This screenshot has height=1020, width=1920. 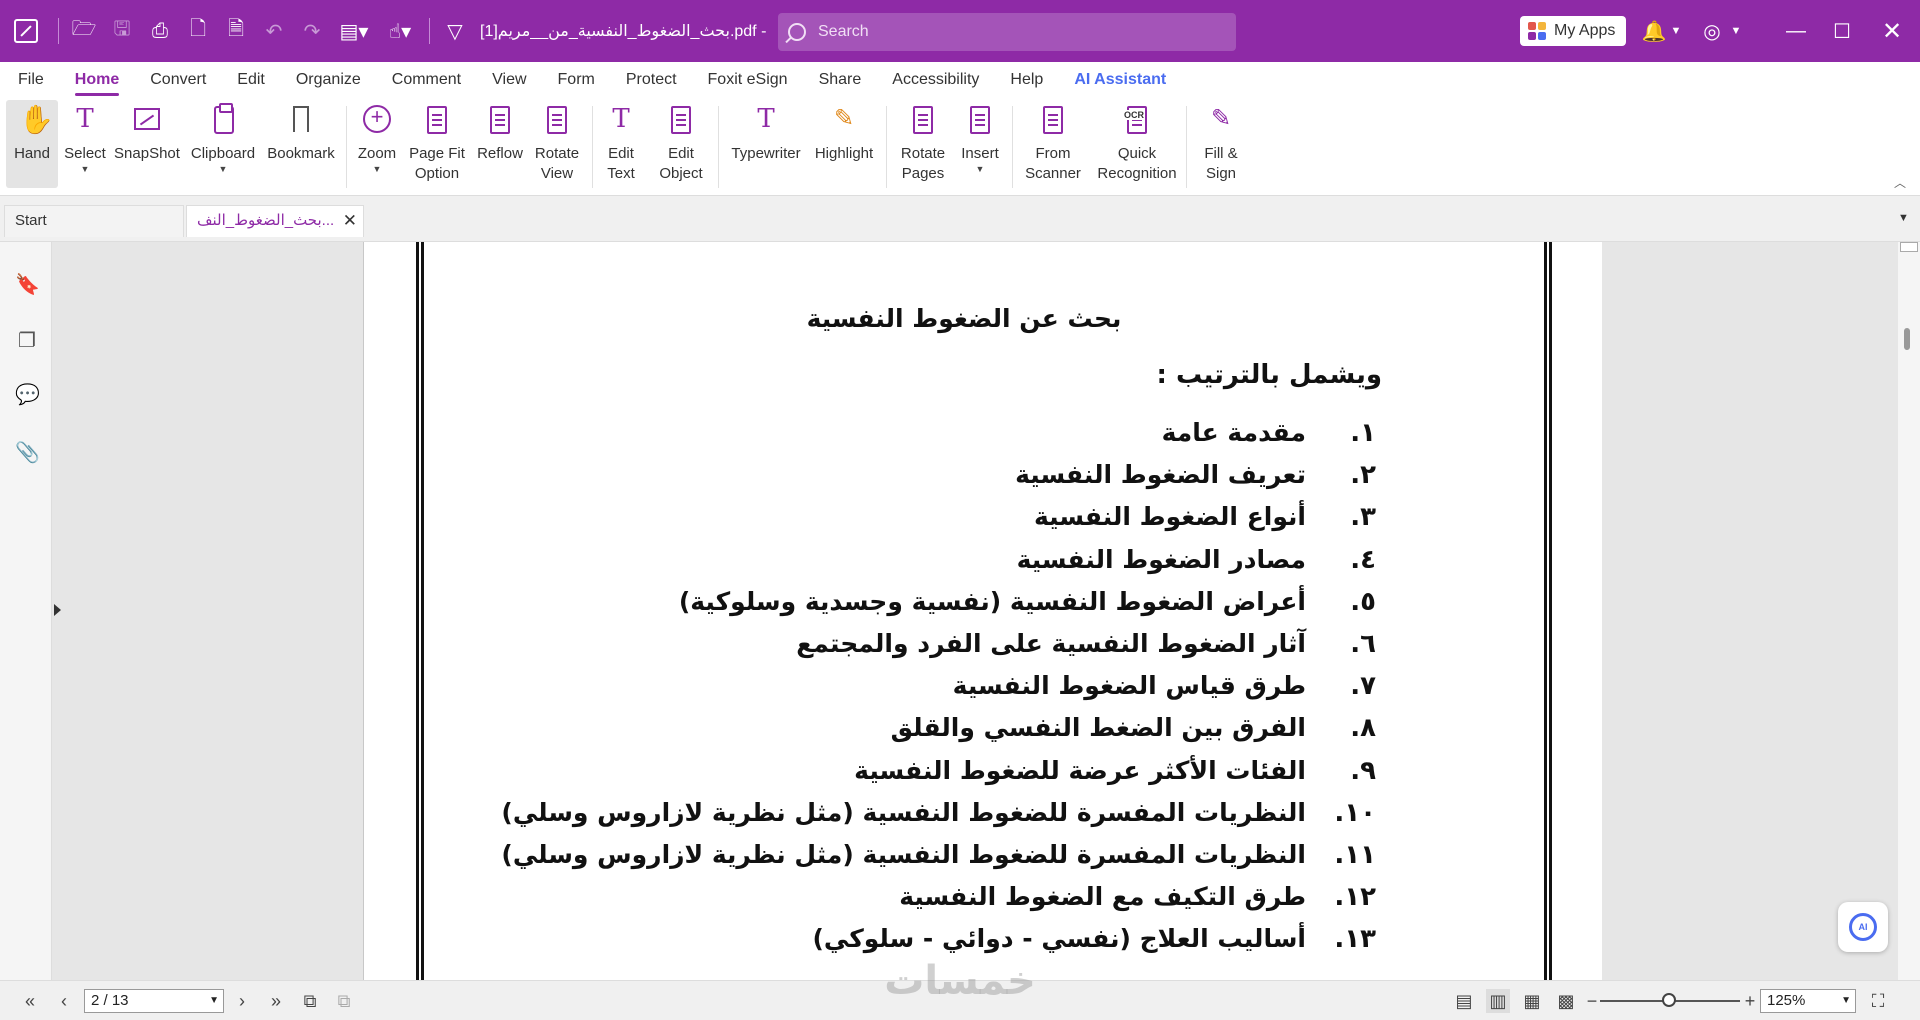 What do you see at coordinates (1736, 31) in the screenshot?
I see `account-dropdown-icon: ▼` at bounding box center [1736, 31].